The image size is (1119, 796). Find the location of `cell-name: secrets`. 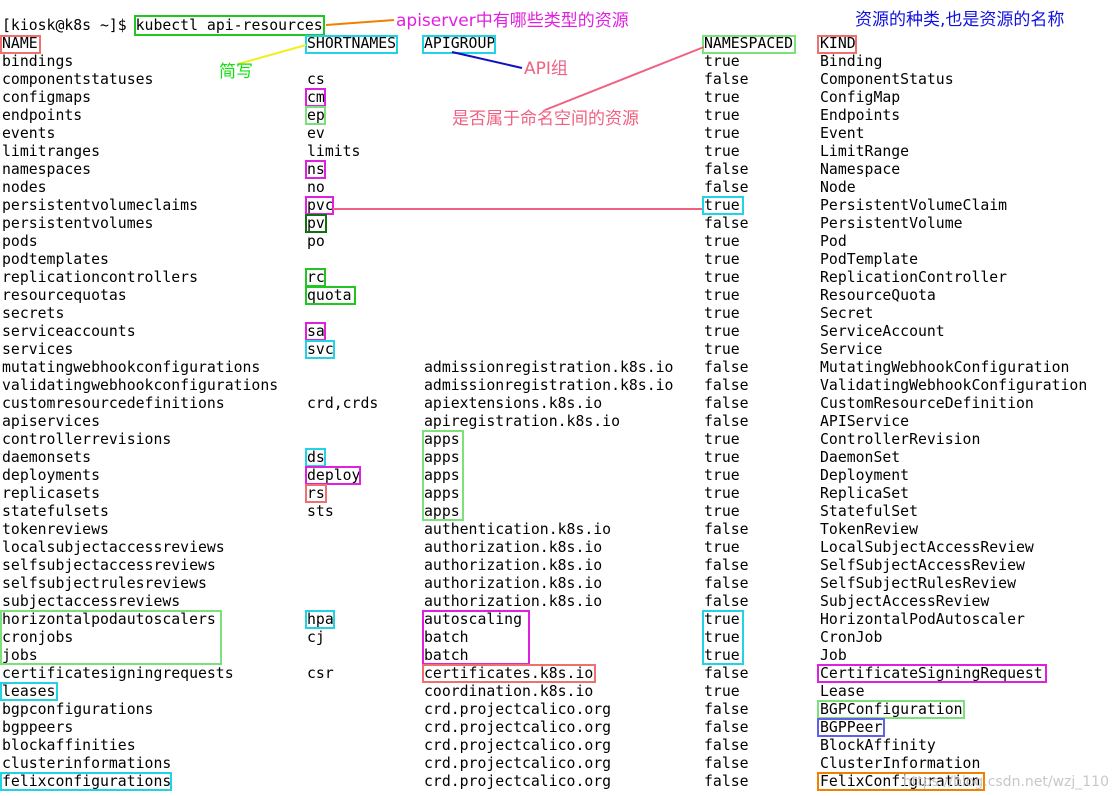

cell-name: secrets is located at coordinates (33, 313).